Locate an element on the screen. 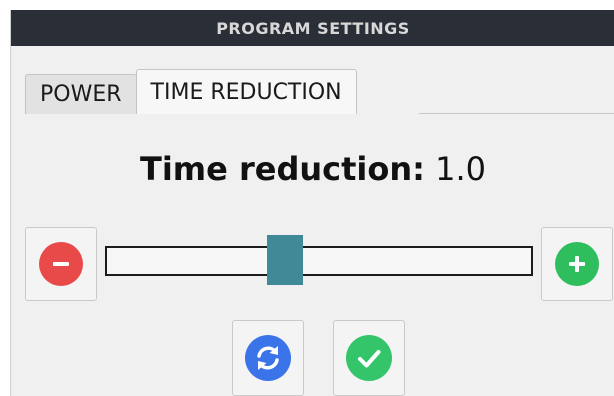 This screenshot has height=396, width=614. tab-time-reduction: TIME REDUCTION is located at coordinates (246, 91).